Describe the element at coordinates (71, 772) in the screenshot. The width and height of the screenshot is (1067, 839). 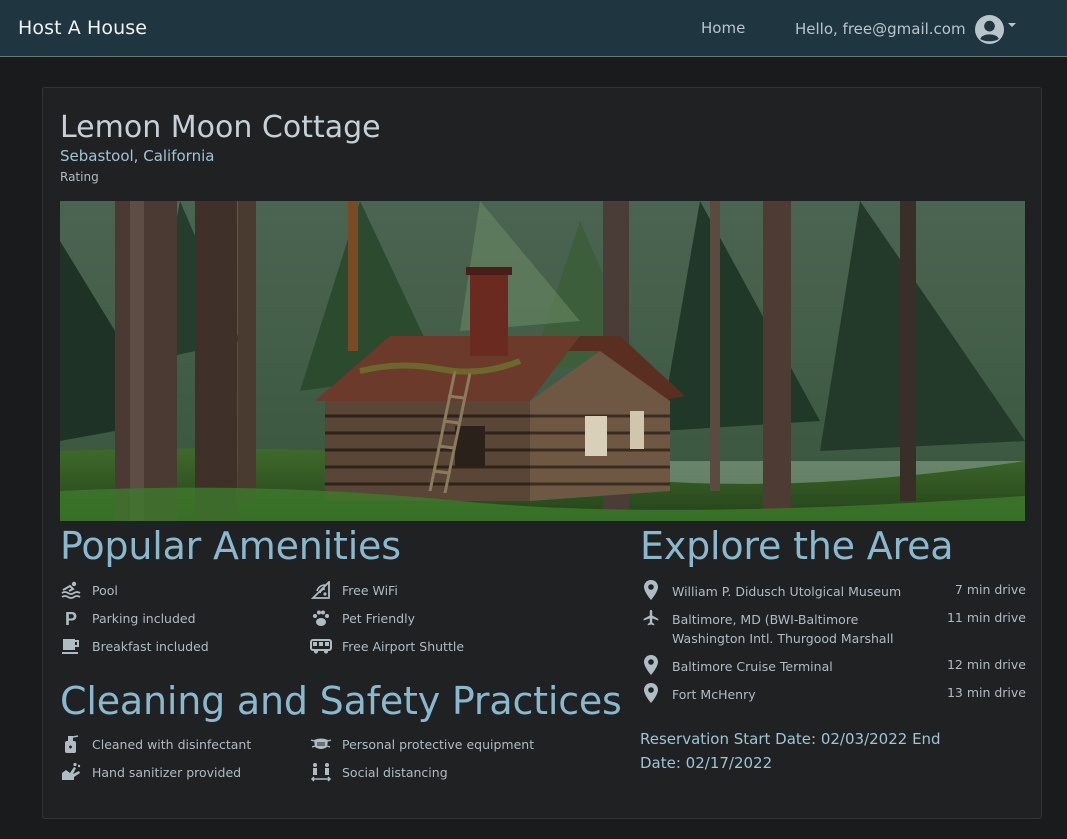
I see `hand-wash-icon` at that location.